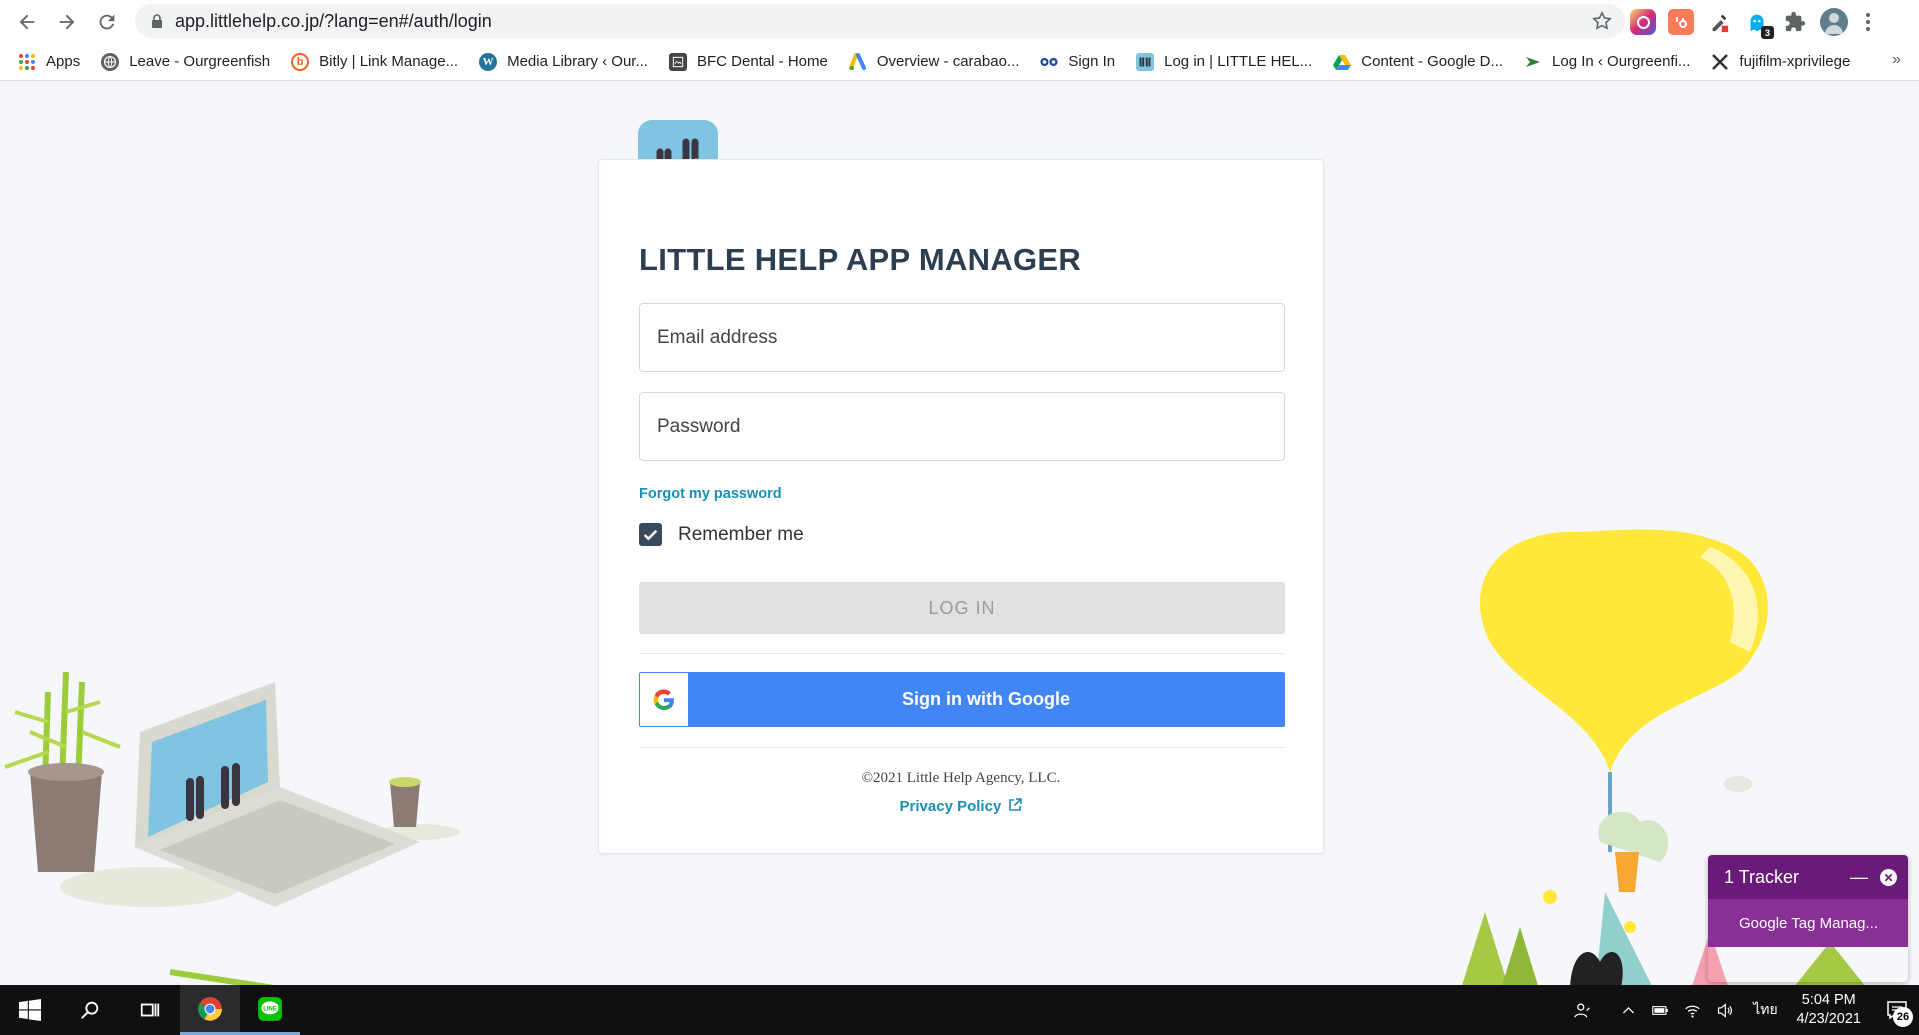  Describe the element at coordinates (959, 1010) in the screenshot. I see `windows-taskbar: LINE ไทย 5:04 PM 4/23/2021 26` at that location.